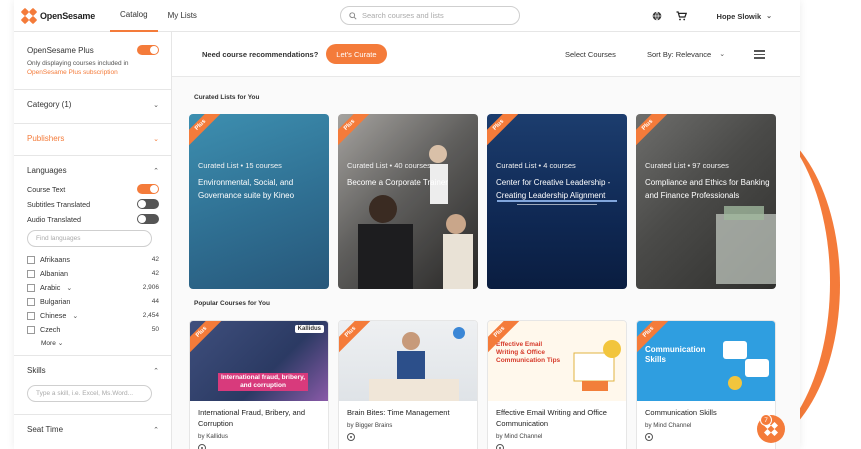 The width and height of the screenshot is (861, 449). Describe the element at coordinates (706, 412) in the screenshot. I see `course-title: Communication Skills` at that location.